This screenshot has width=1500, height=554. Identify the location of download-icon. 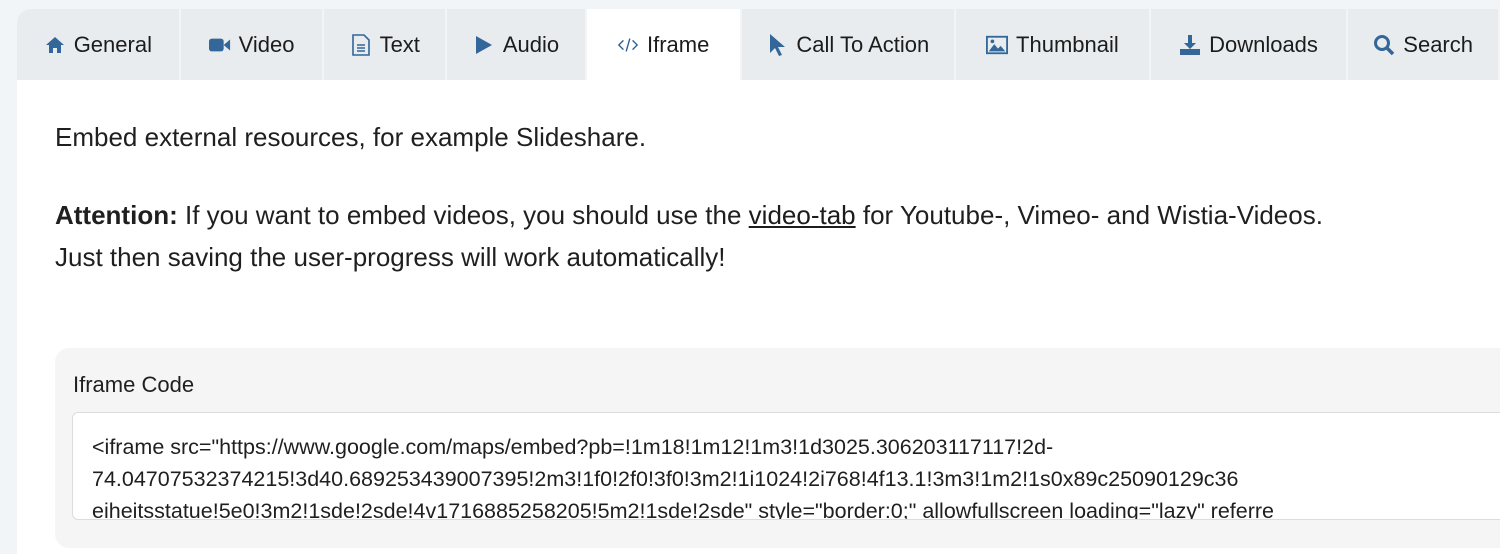
(1190, 45).